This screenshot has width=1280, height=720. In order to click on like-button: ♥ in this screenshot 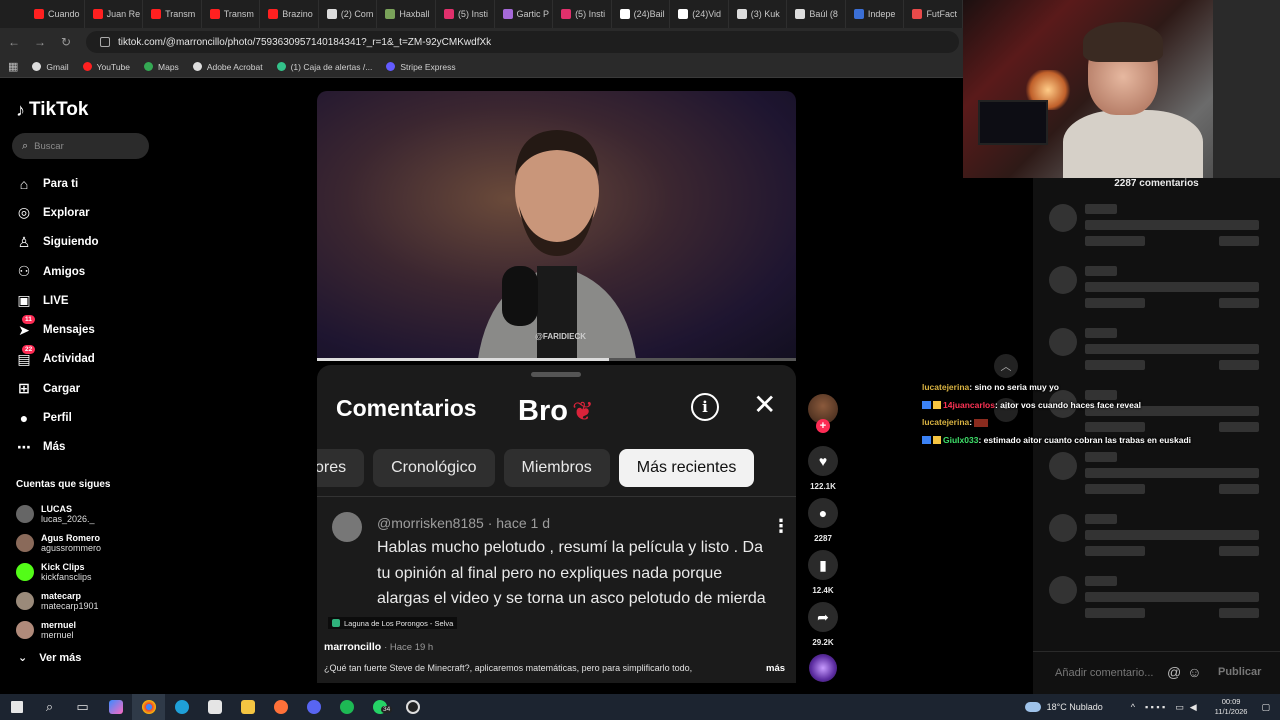, I will do `click(823, 461)`.